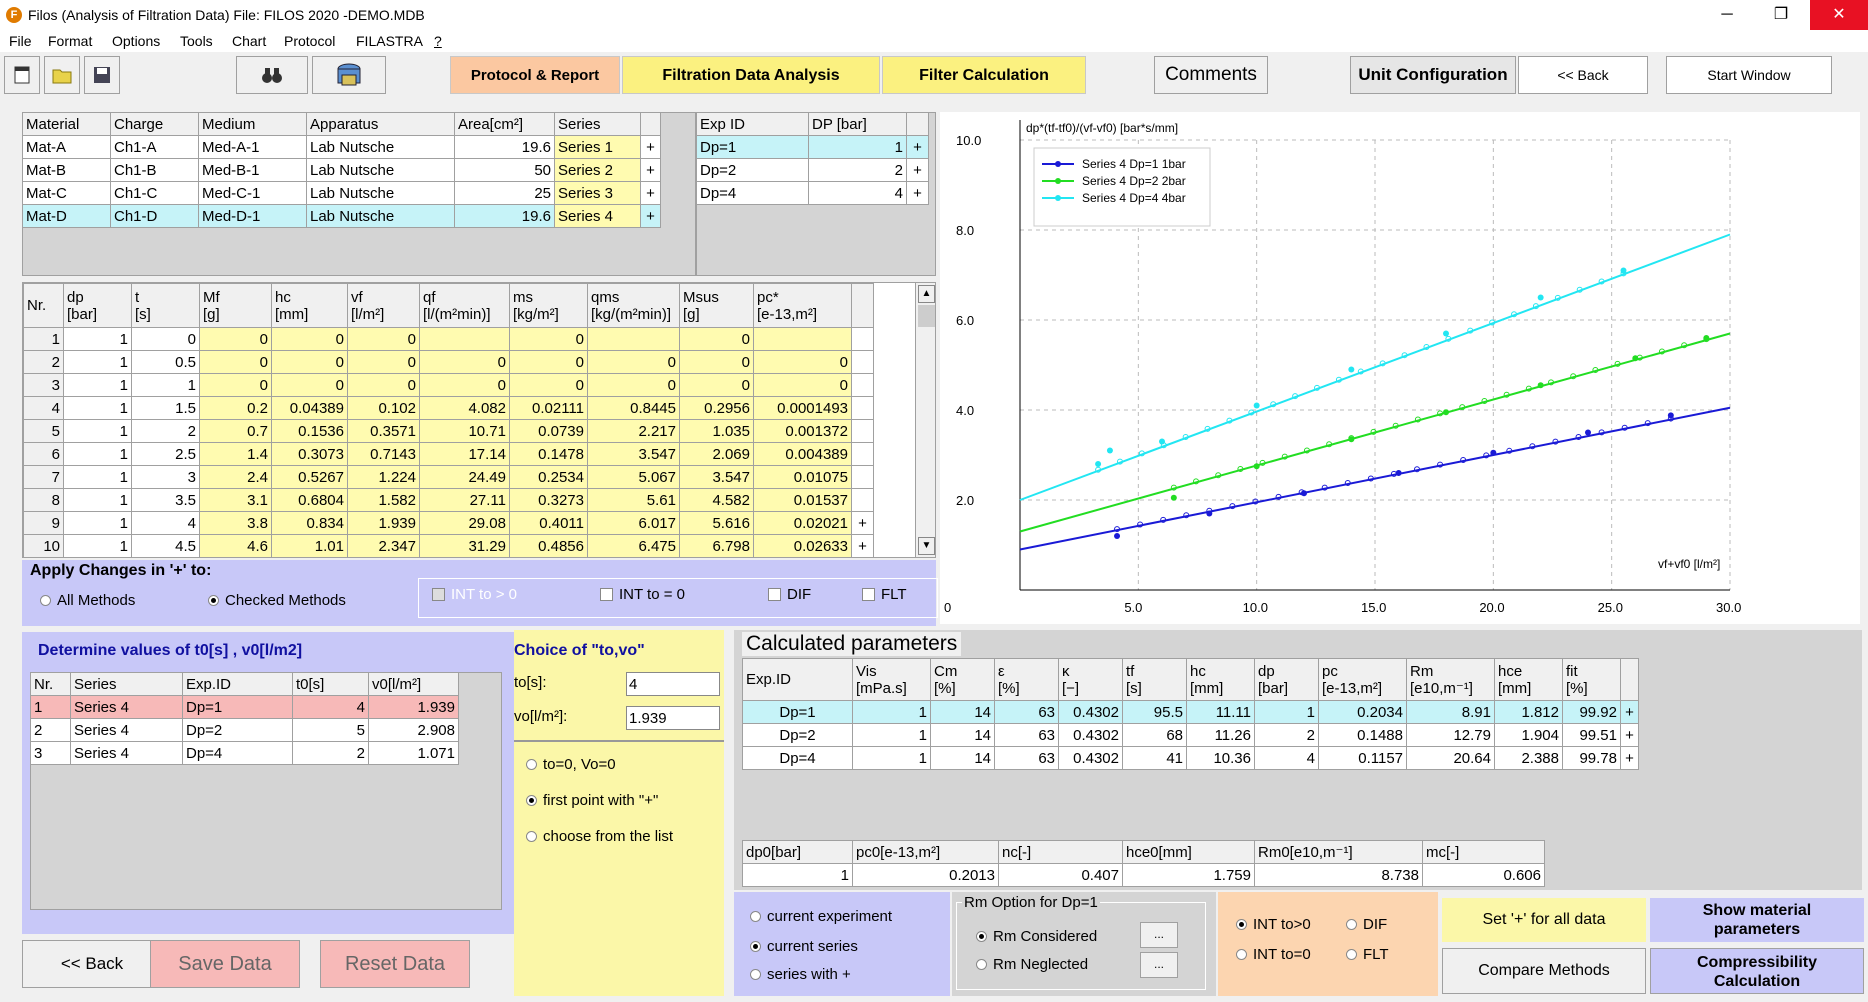  Describe the element at coordinates (1286, 712) in the screenshot. I see `calc-cell: 1` at that location.